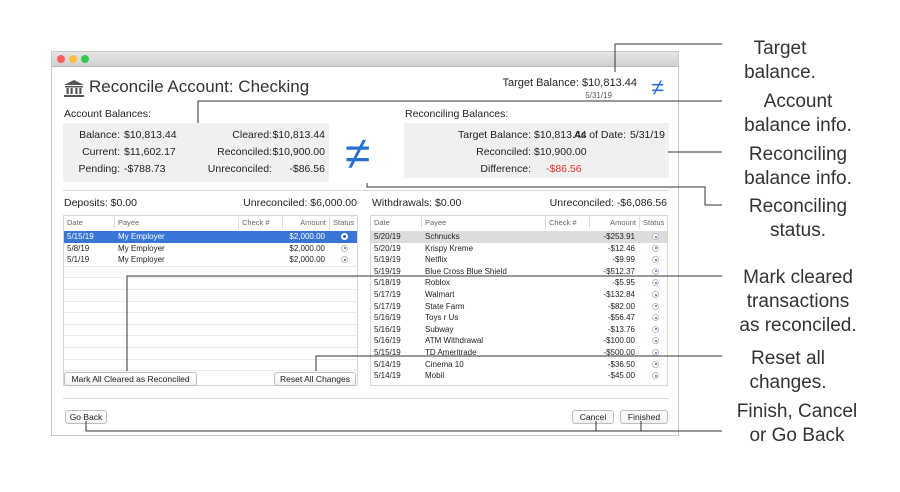 This screenshot has height=492, width=900. What do you see at coordinates (459, 111) in the screenshot?
I see `callout-line-account` at bounding box center [459, 111].